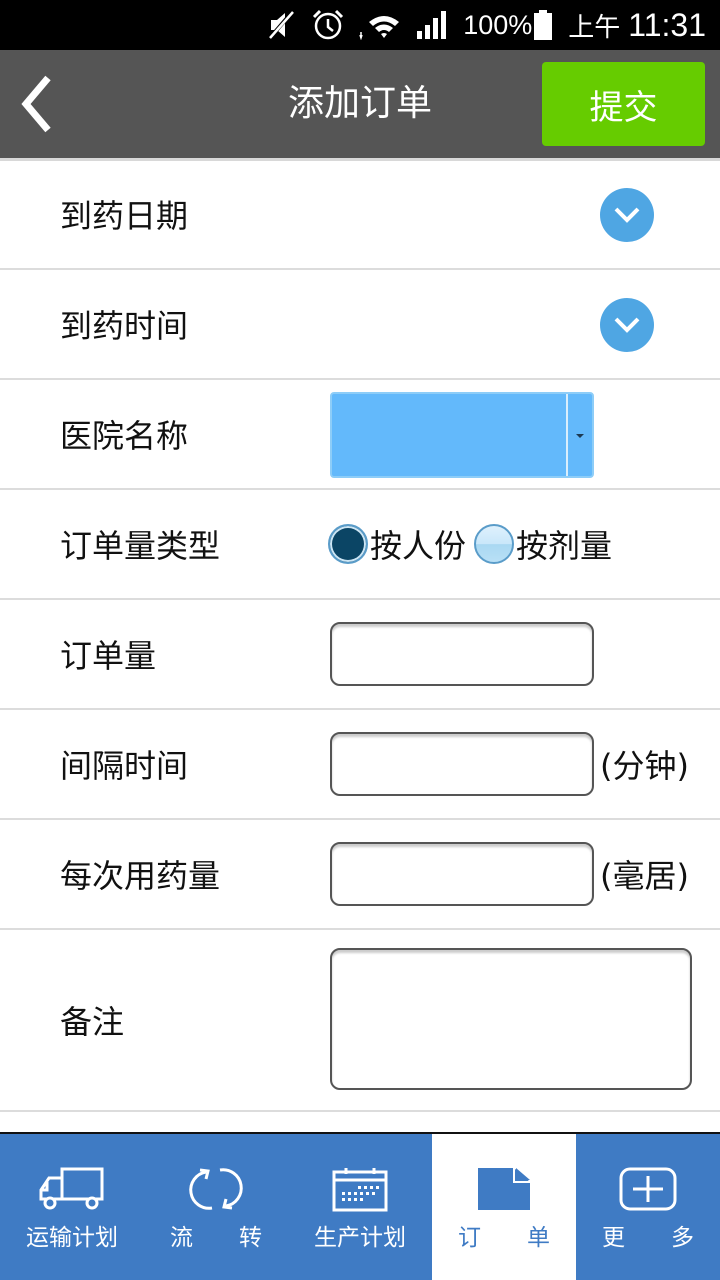  I want to click on radio-by-dose-label: 按剂量, so click(564, 544).